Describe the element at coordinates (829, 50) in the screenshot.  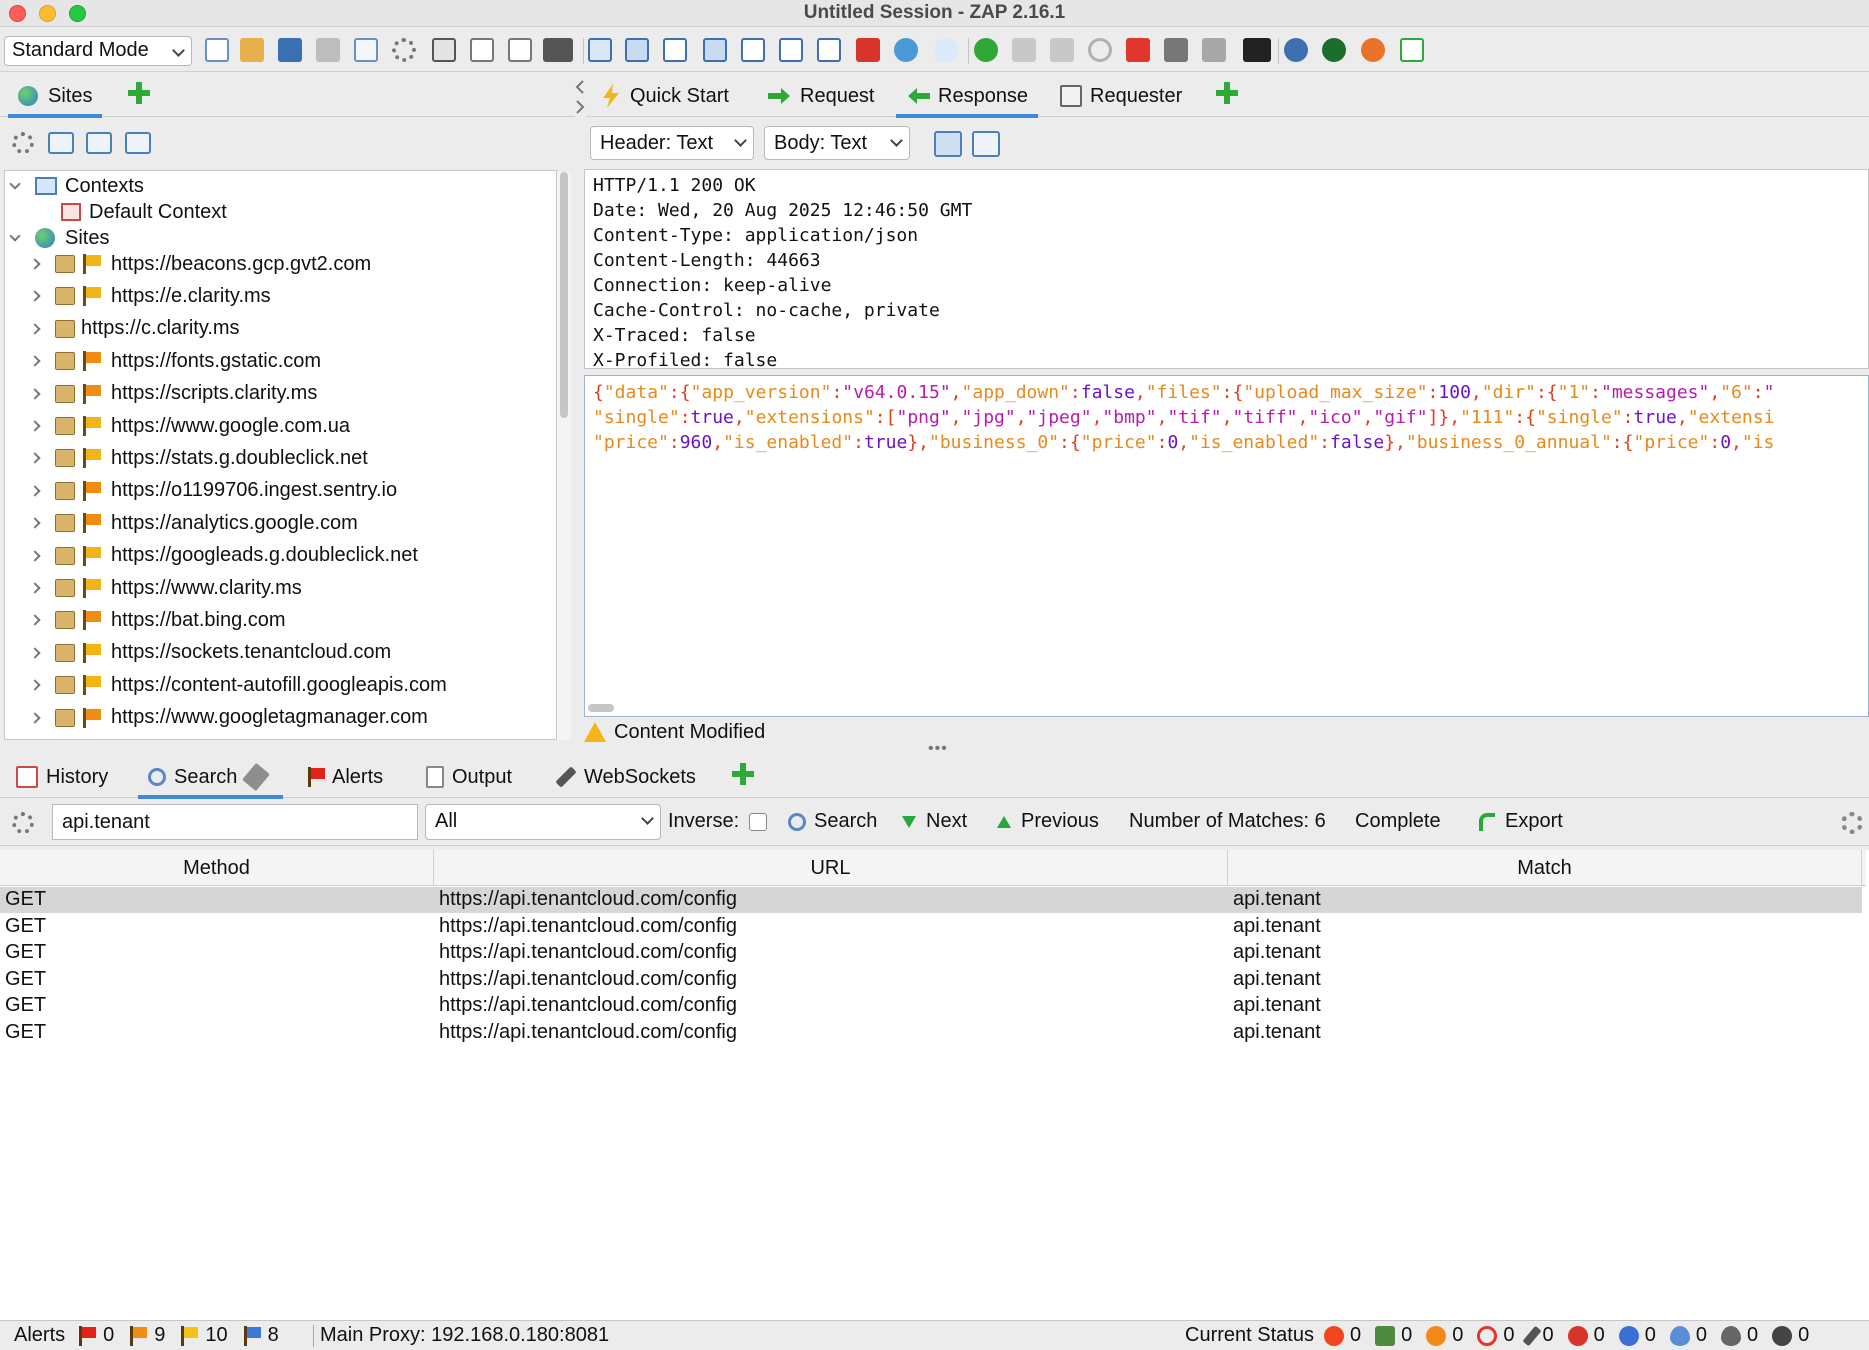
I see `tabs-bottom-icon` at that location.